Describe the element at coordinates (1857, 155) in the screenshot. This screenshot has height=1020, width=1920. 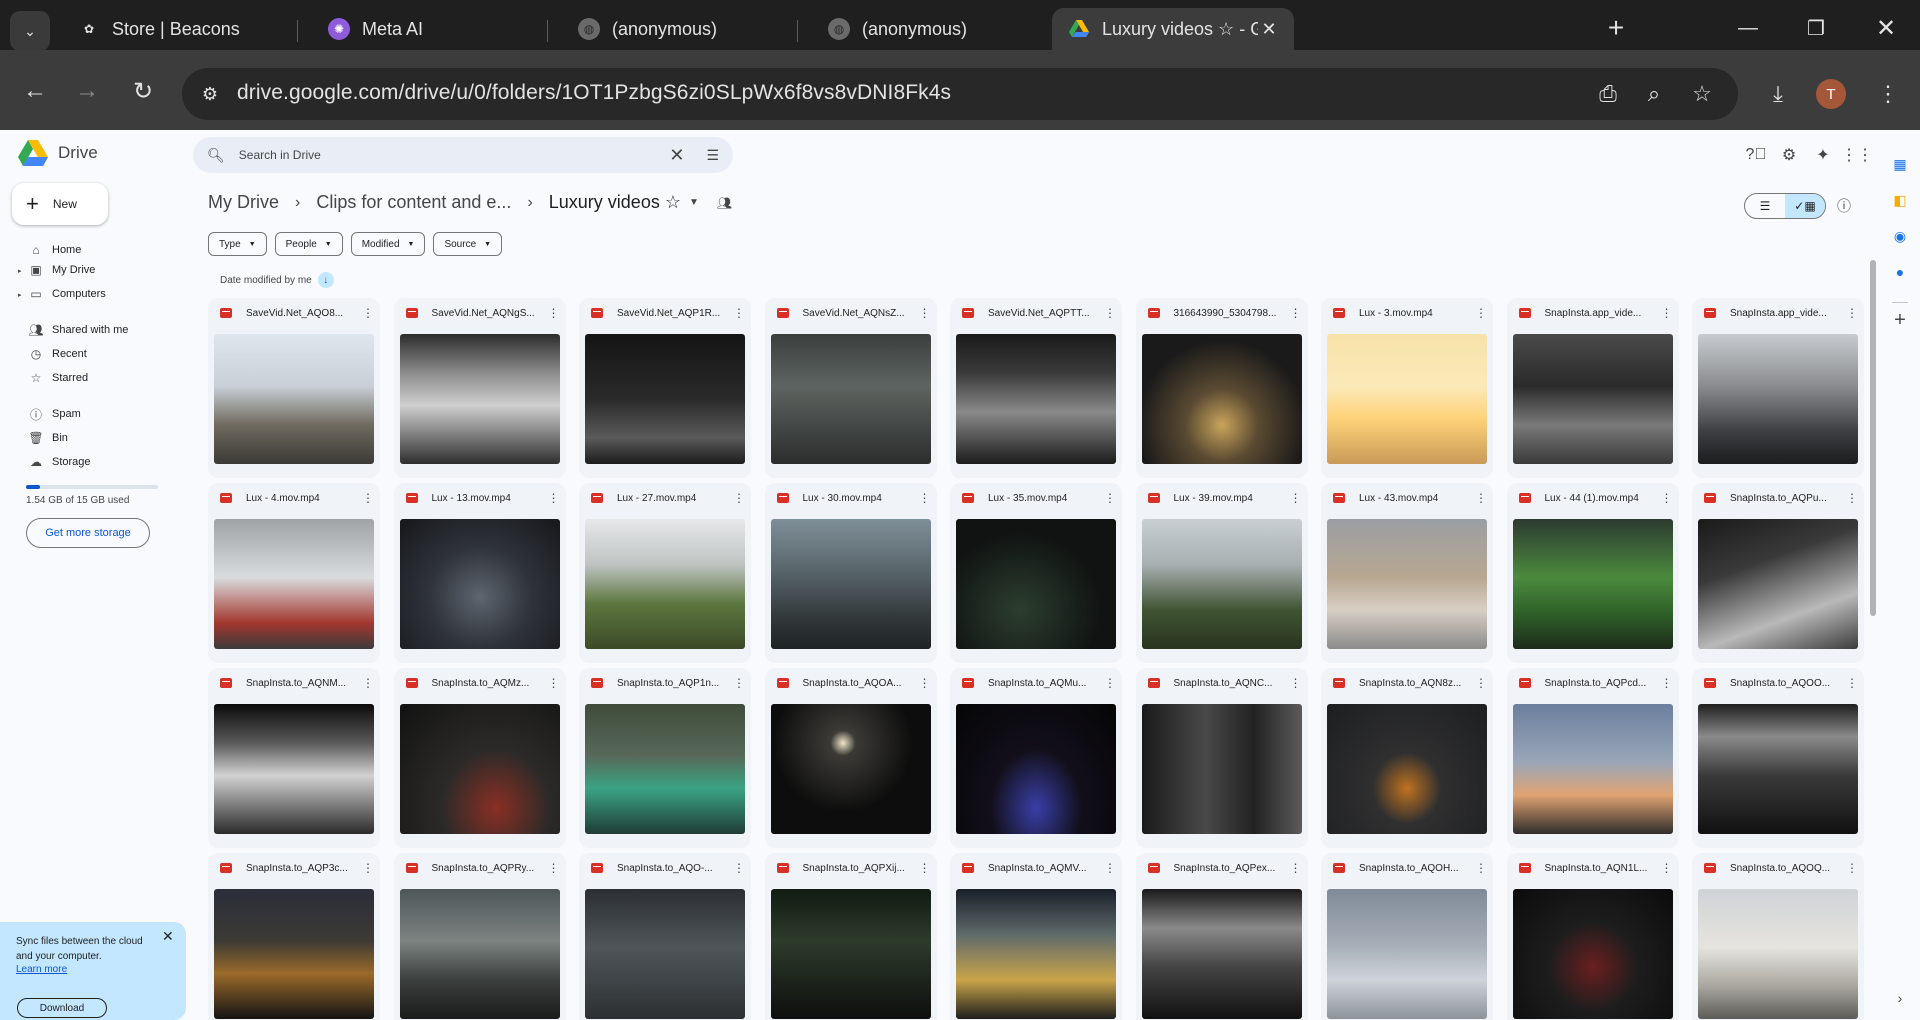
I see `apps-grid-icon: ⋮⋮` at that location.